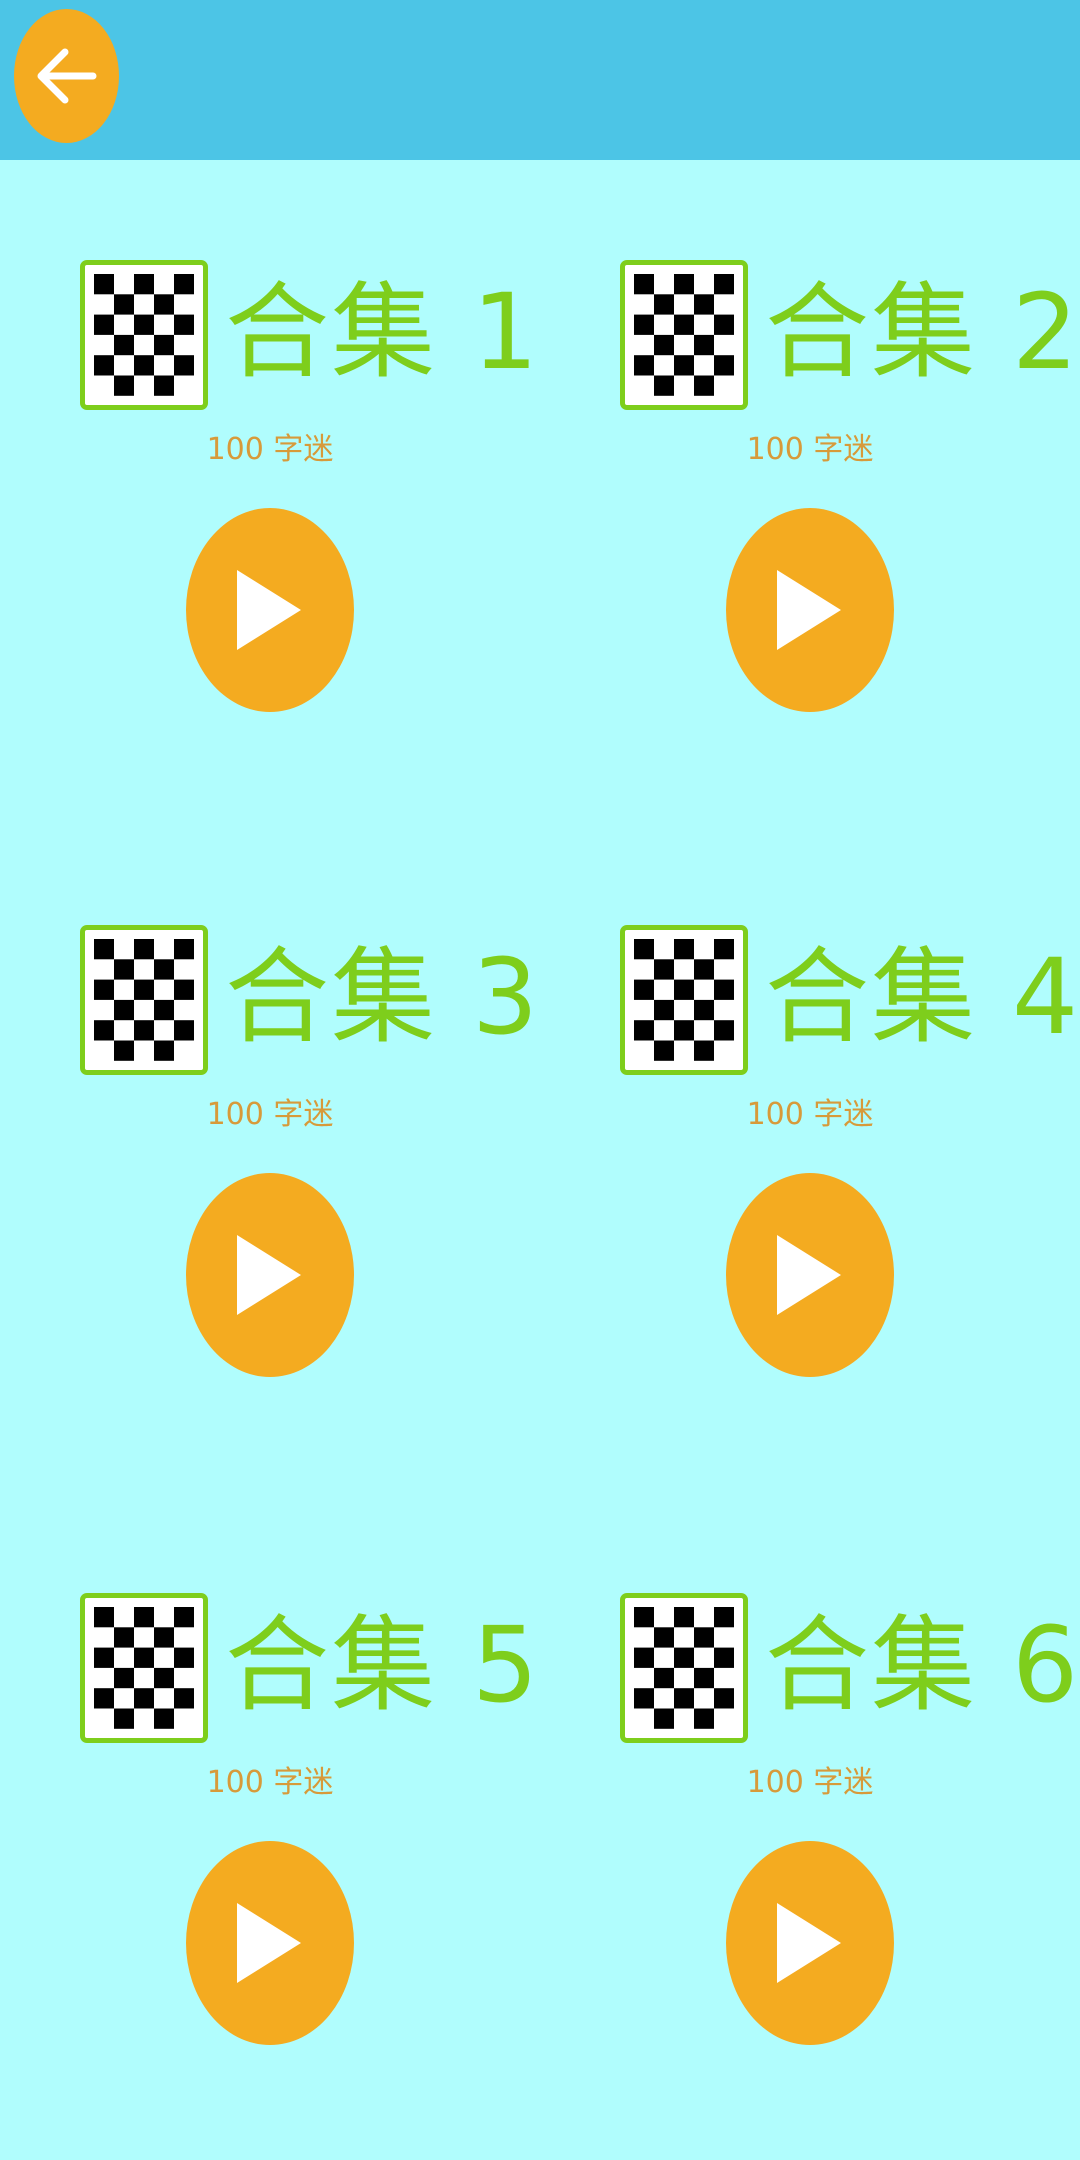  I want to click on collection-card: 合集 5 100 字迷, so click(270, 1833).